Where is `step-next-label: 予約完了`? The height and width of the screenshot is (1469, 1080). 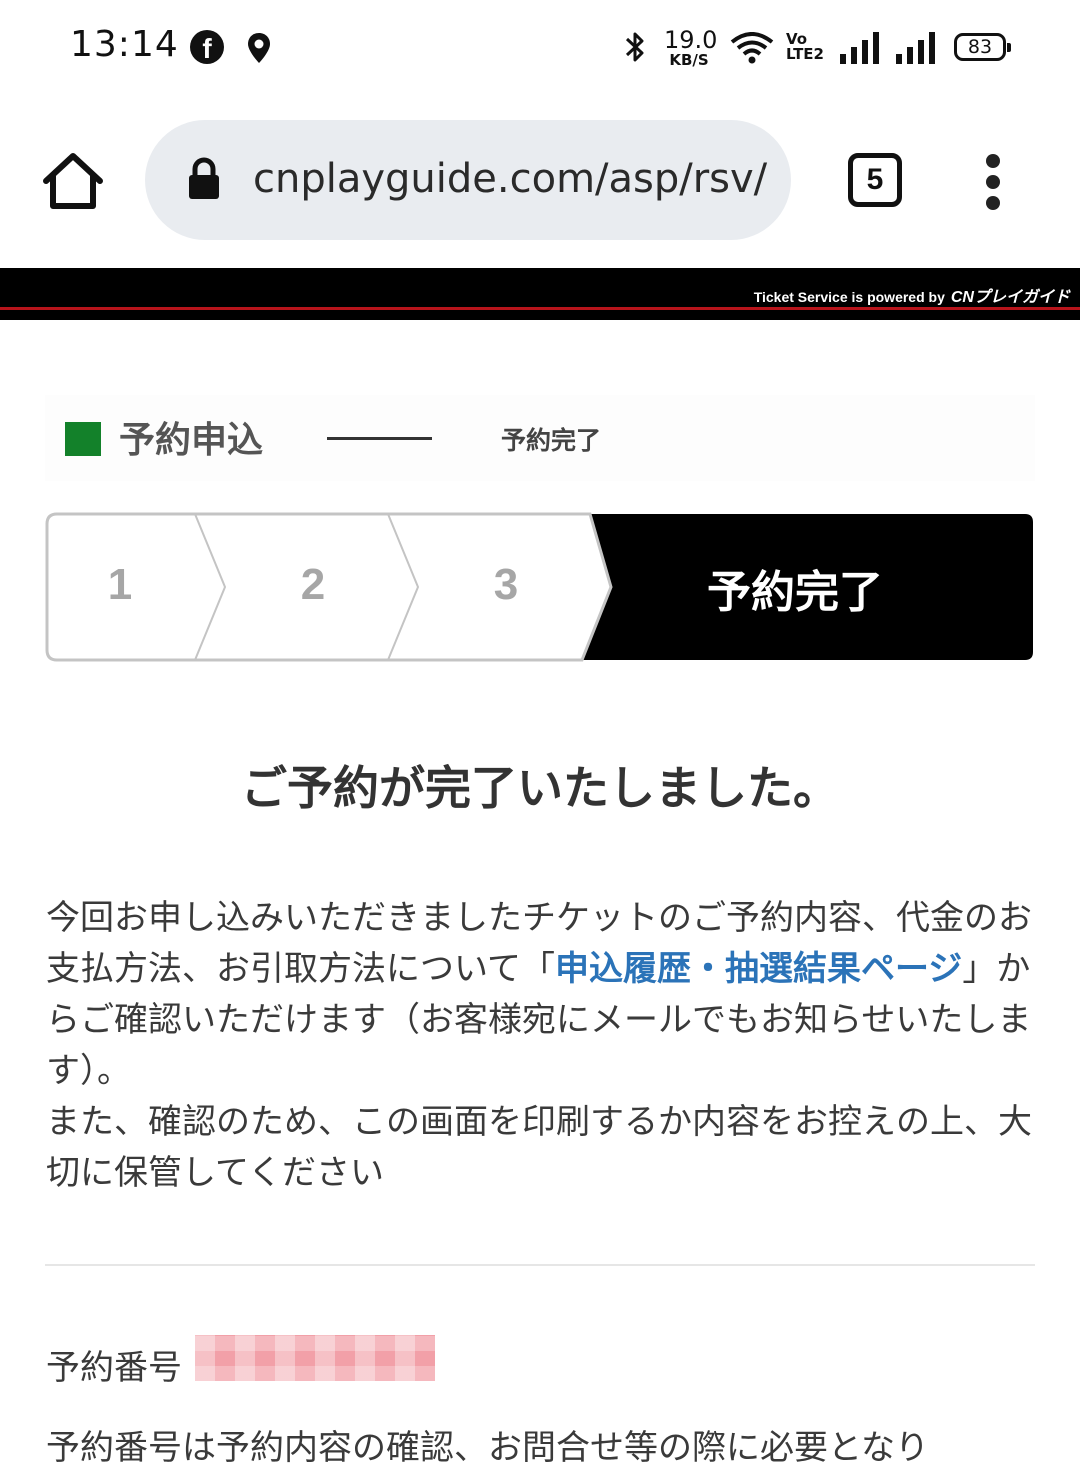
step-next-label: 予約完了 is located at coordinates (551, 440).